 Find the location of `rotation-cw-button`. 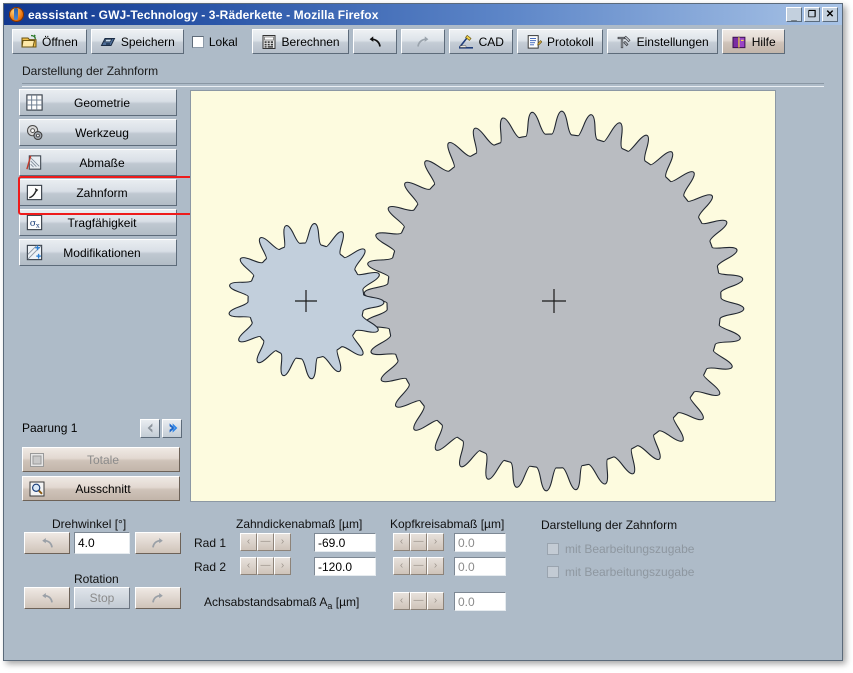

rotation-cw-button is located at coordinates (158, 598).